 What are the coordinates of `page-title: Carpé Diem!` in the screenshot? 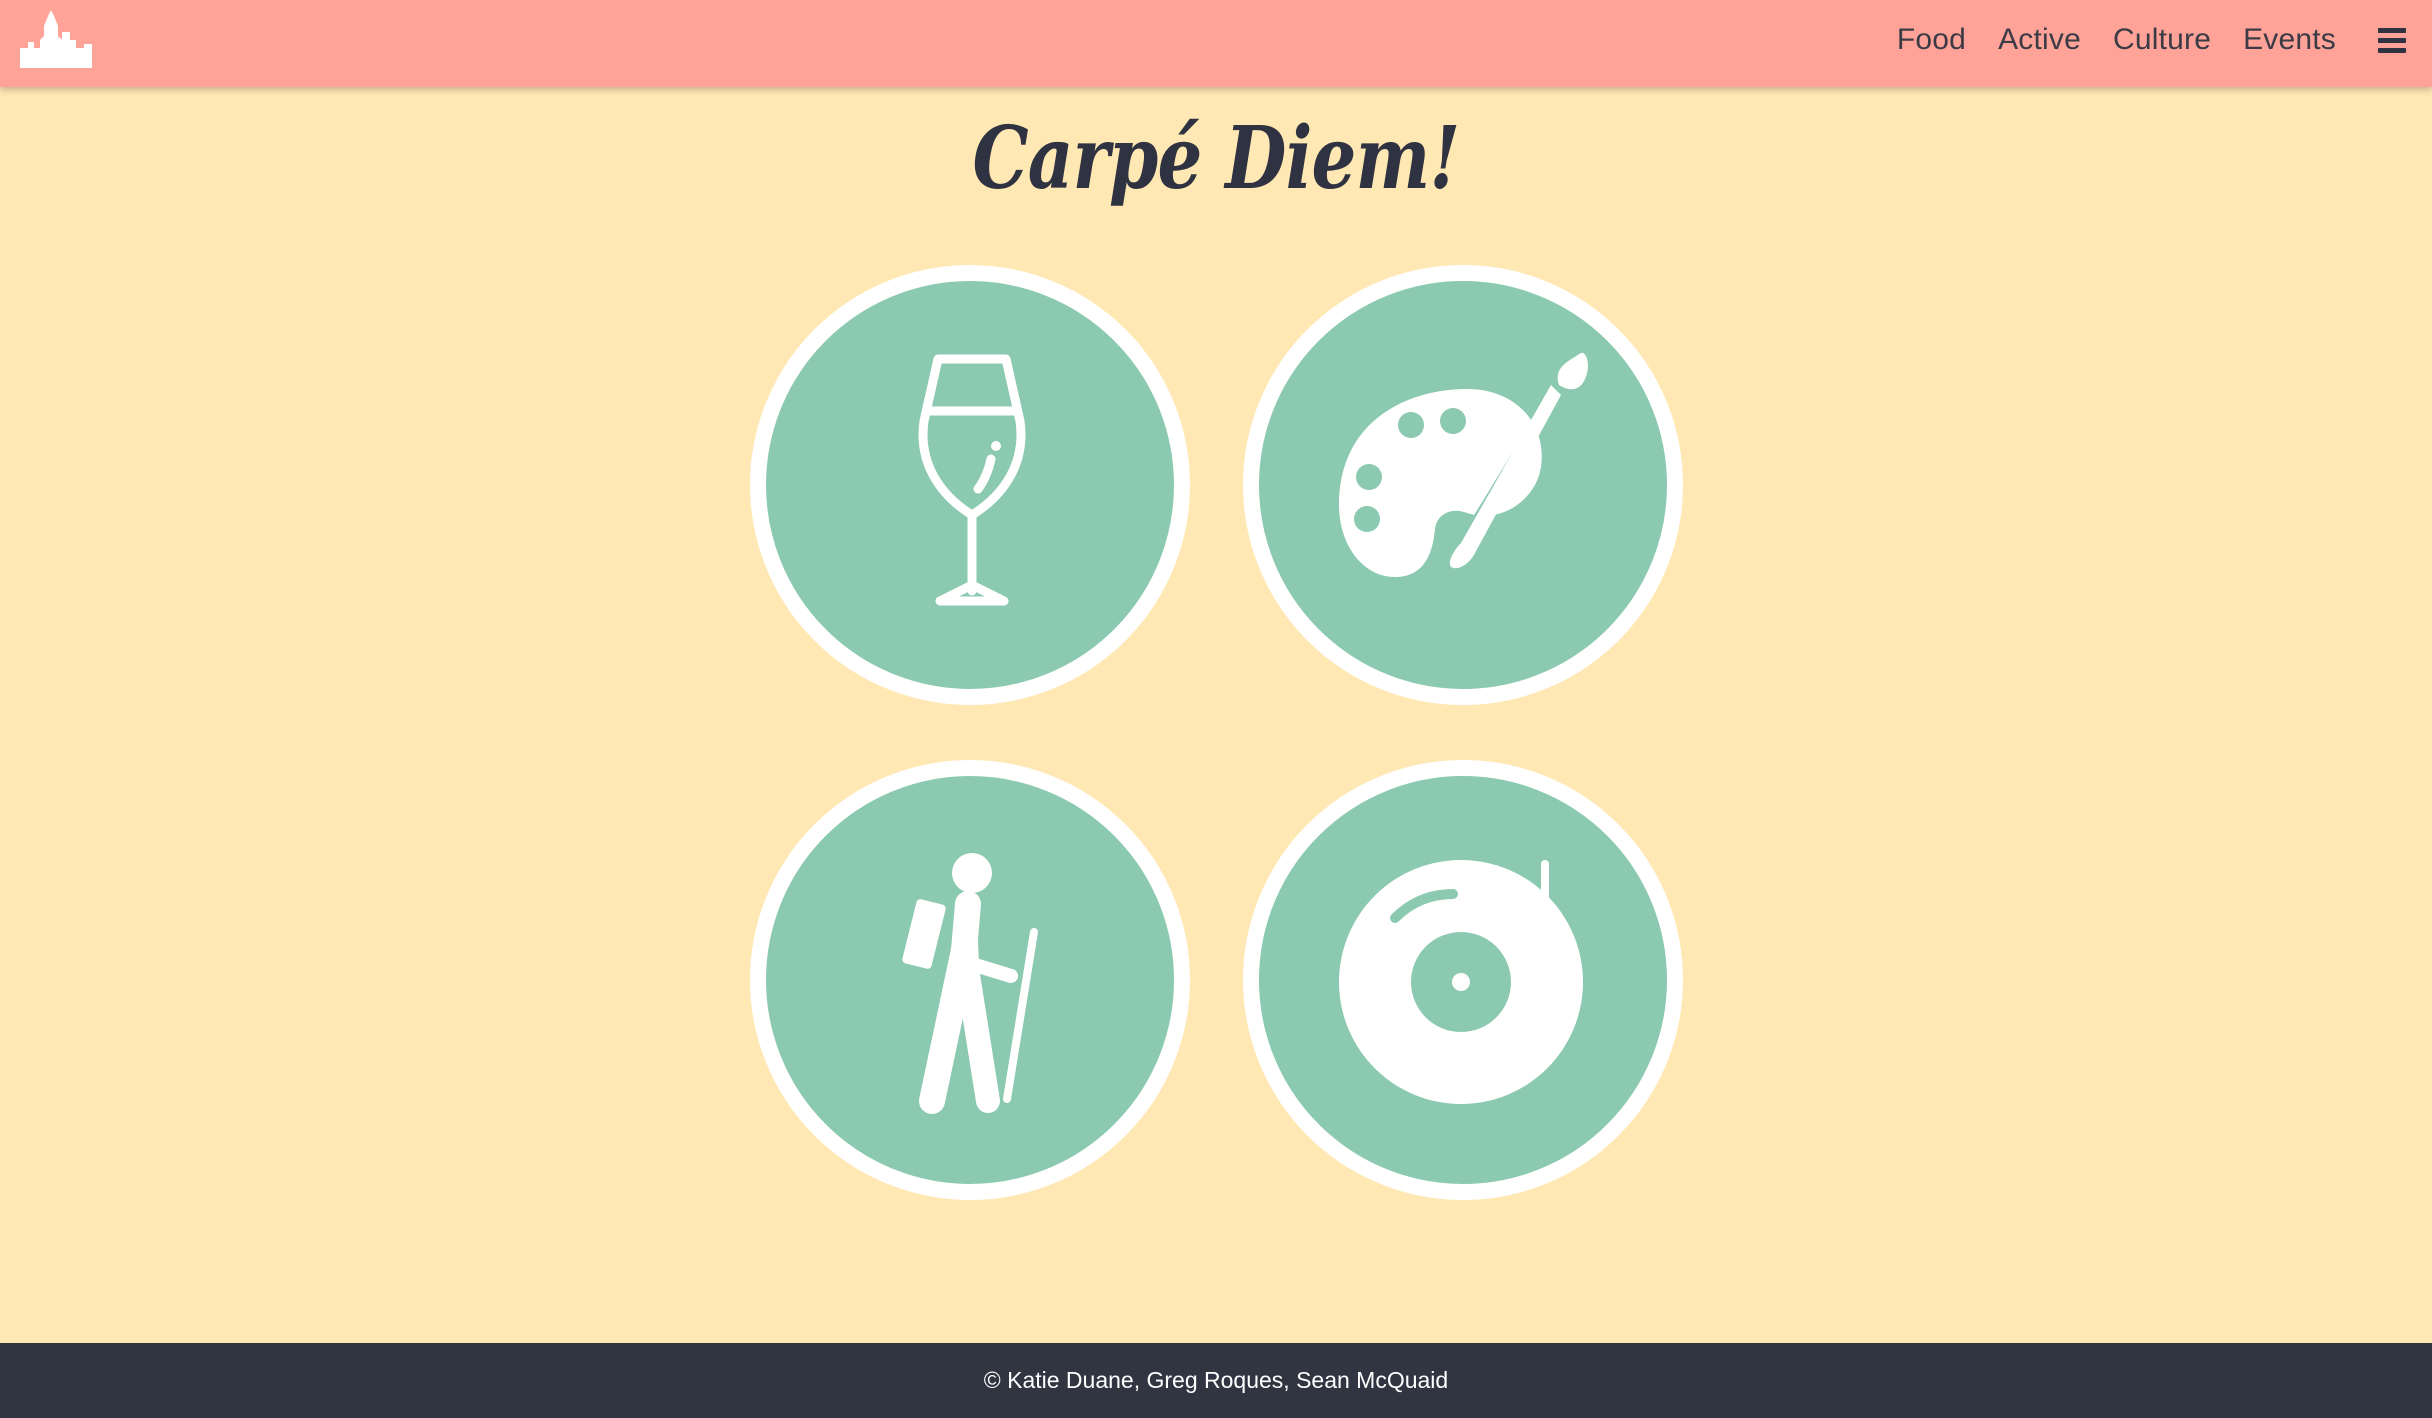 It's located at (1216, 158).